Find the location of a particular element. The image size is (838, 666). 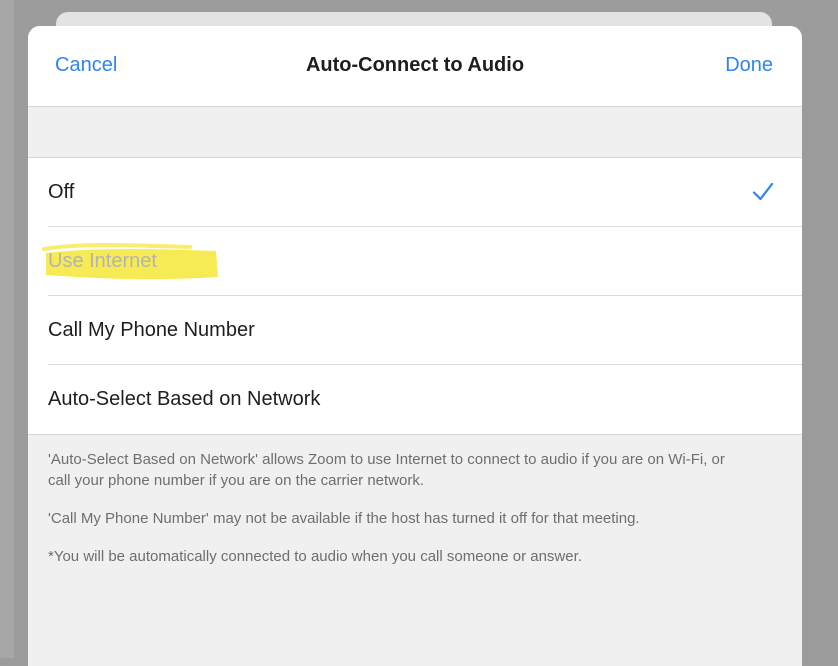

section-spacer is located at coordinates (415, 132).